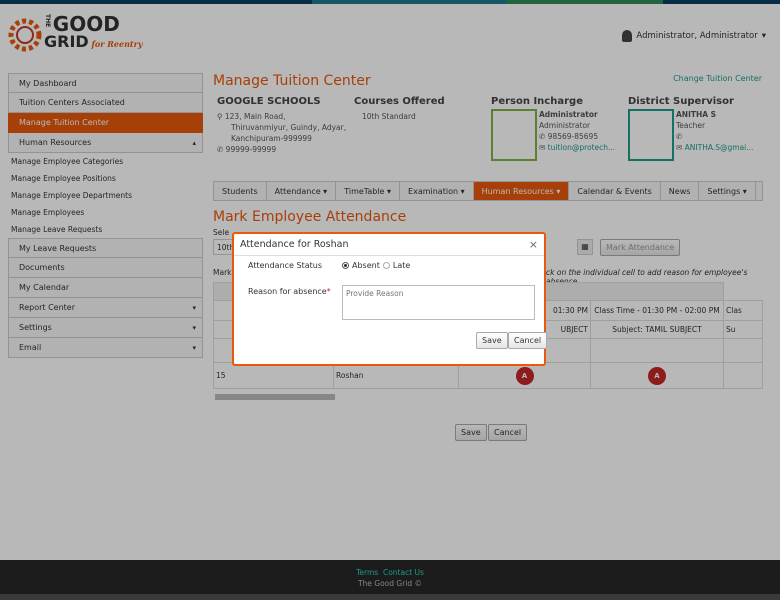 This screenshot has width=780, height=600. What do you see at coordinates (492, 340) in the screenshot?
I see `modal-save-button: Save` at bounding box center [492, 340].